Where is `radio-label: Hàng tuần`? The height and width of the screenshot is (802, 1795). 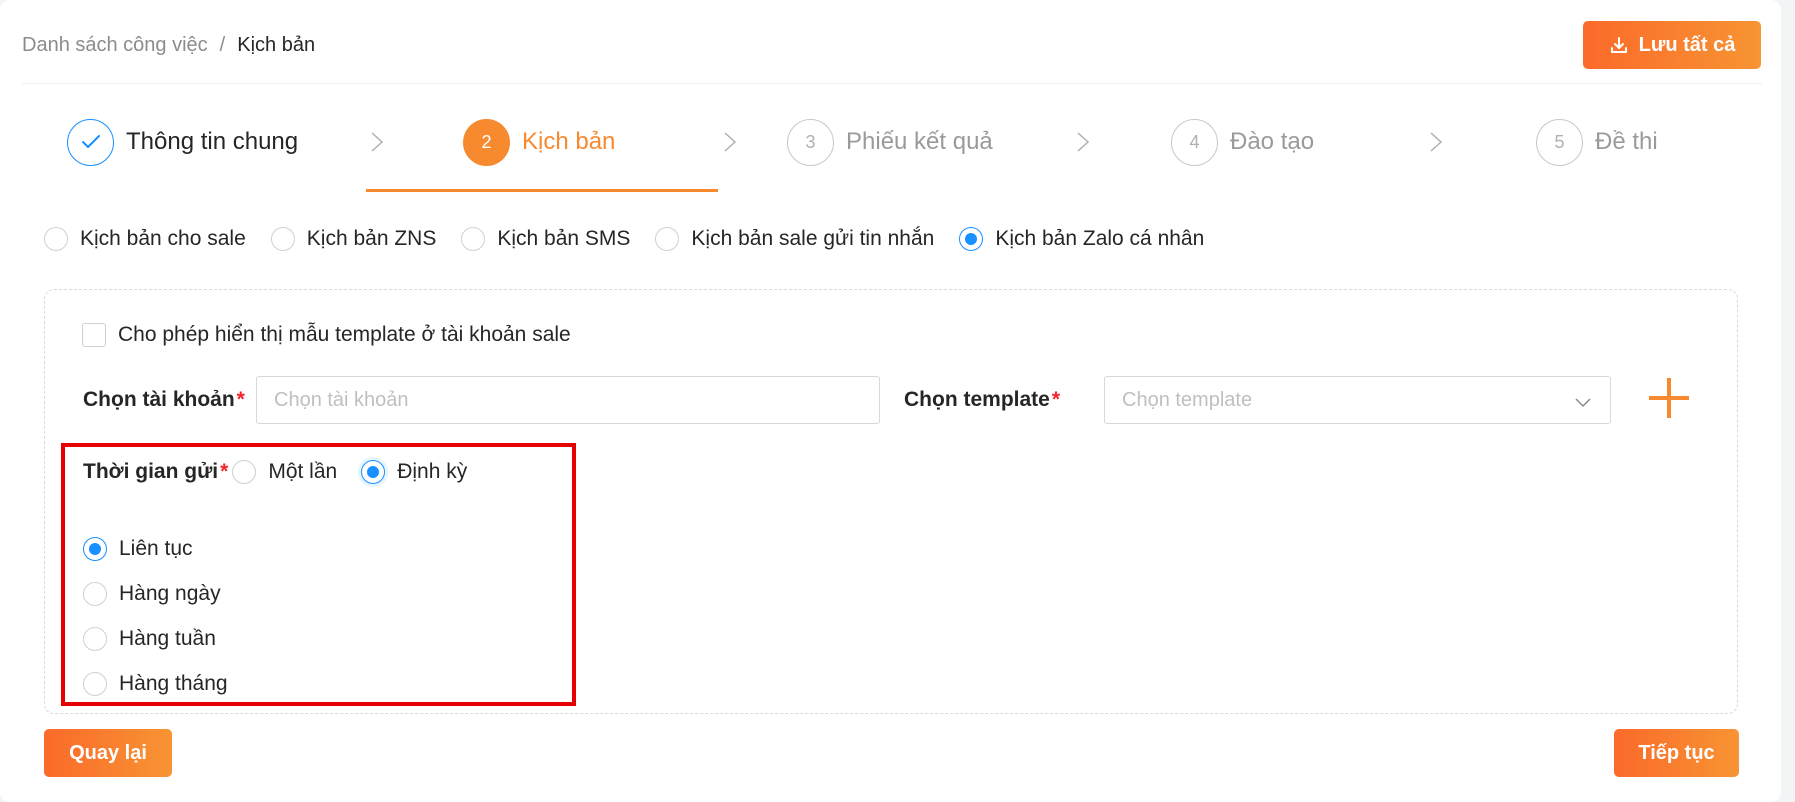 radio-label: Hàng tuần is located at coordinates (167, 638).